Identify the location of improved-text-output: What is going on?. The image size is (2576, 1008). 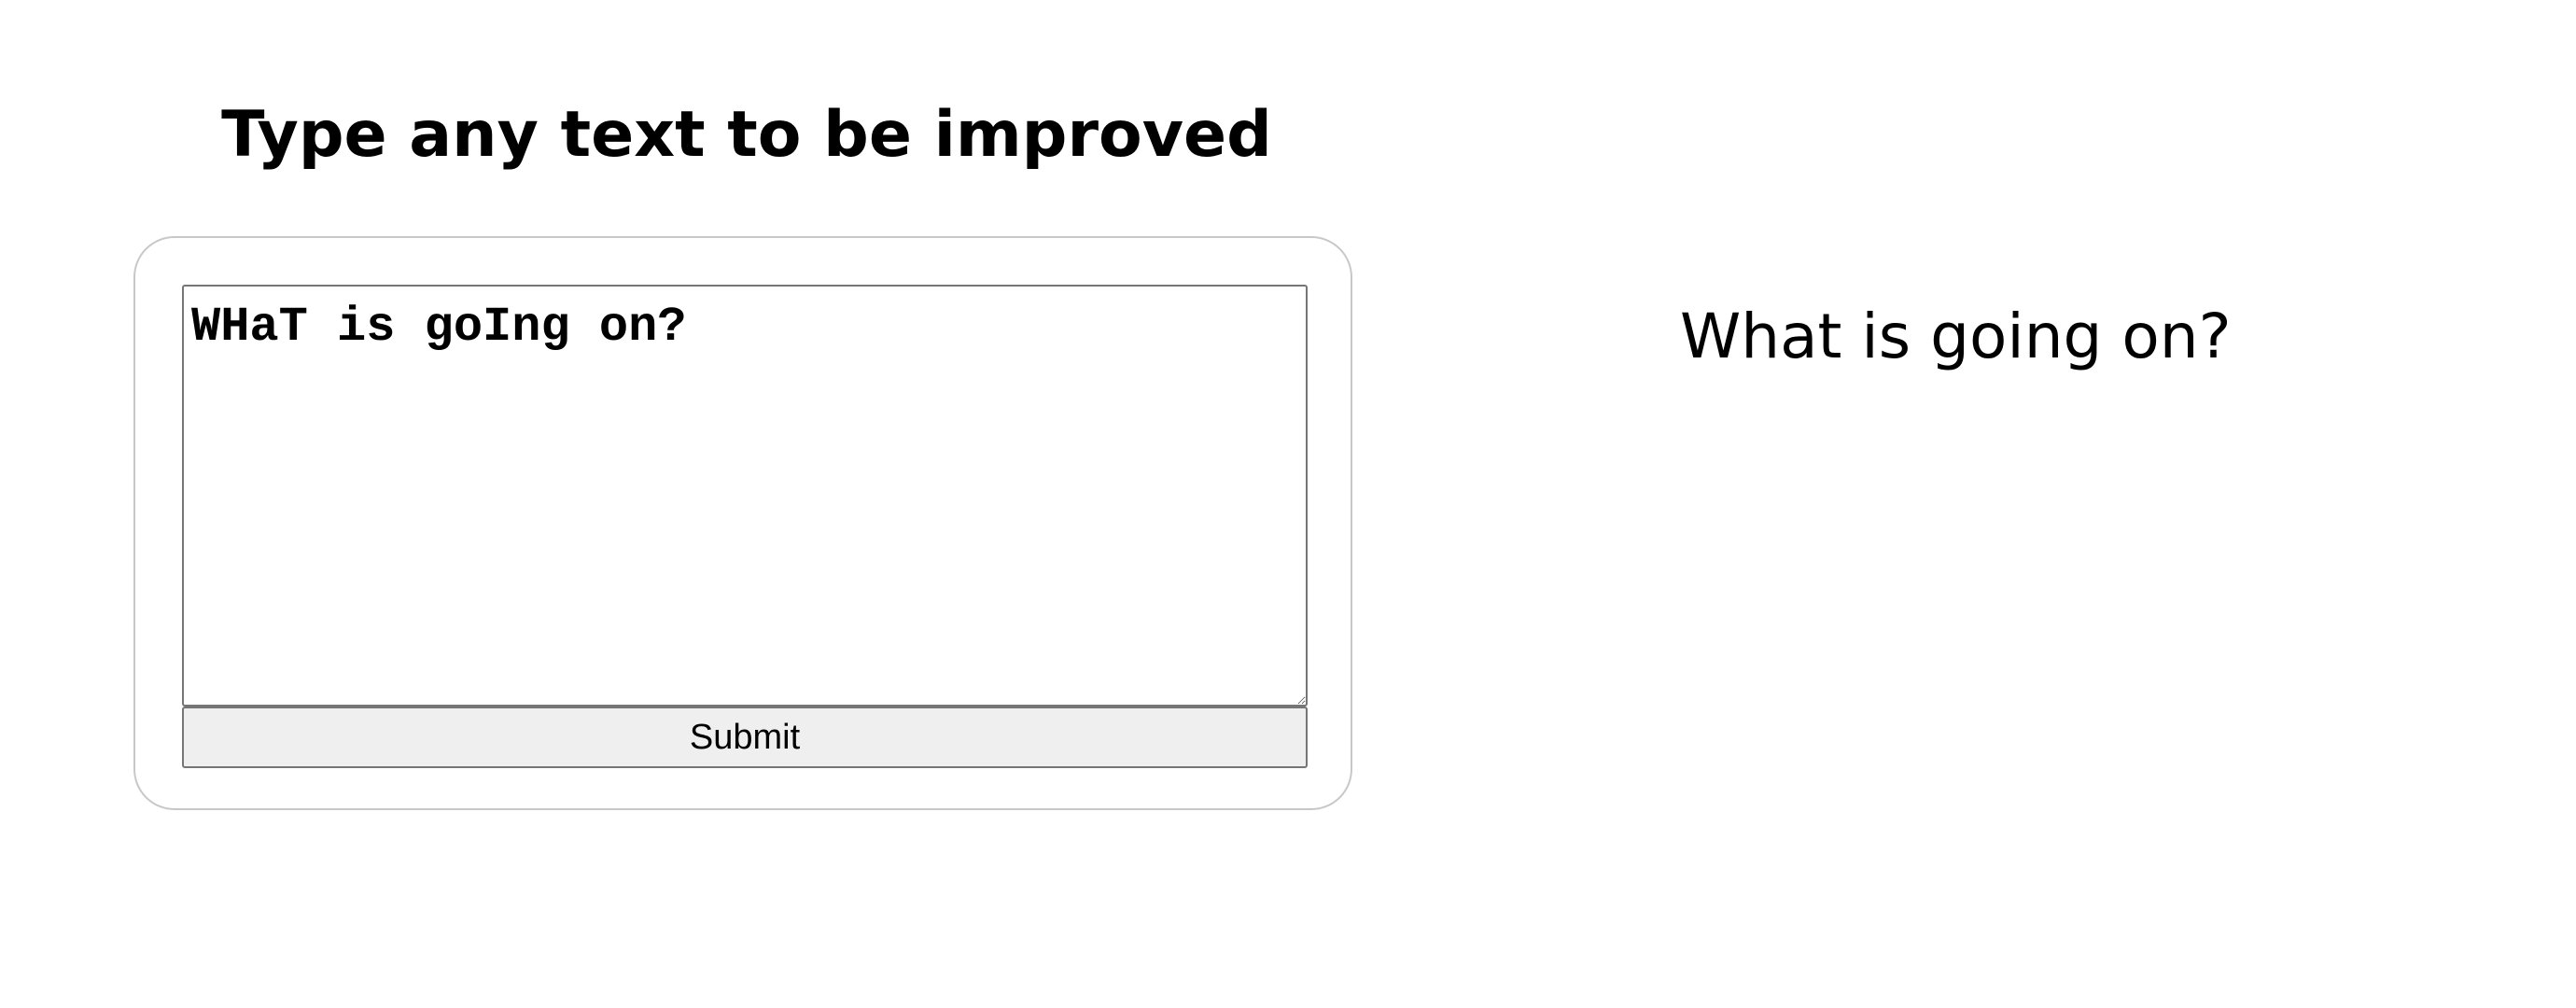
(1956, 336).